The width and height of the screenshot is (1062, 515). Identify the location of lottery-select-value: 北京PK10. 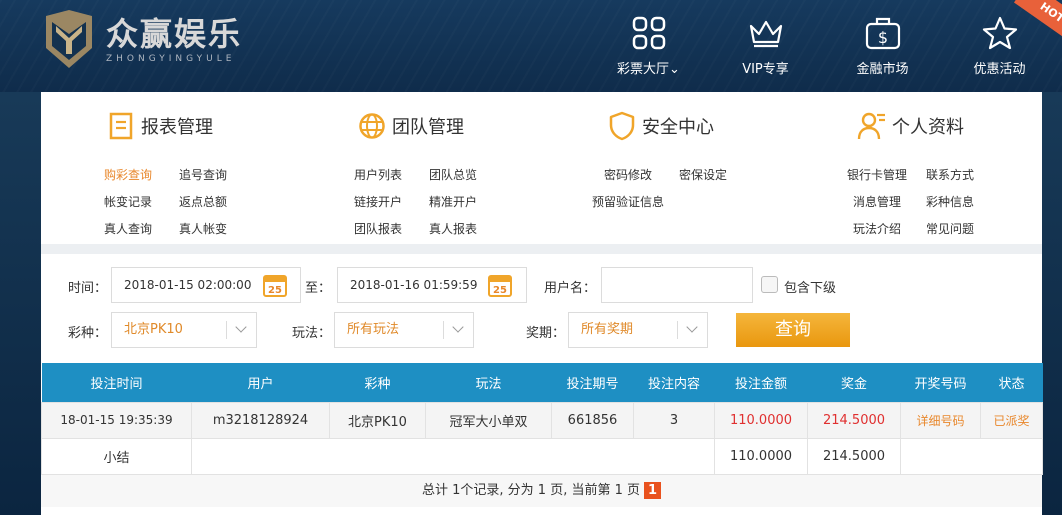
(153, 329).